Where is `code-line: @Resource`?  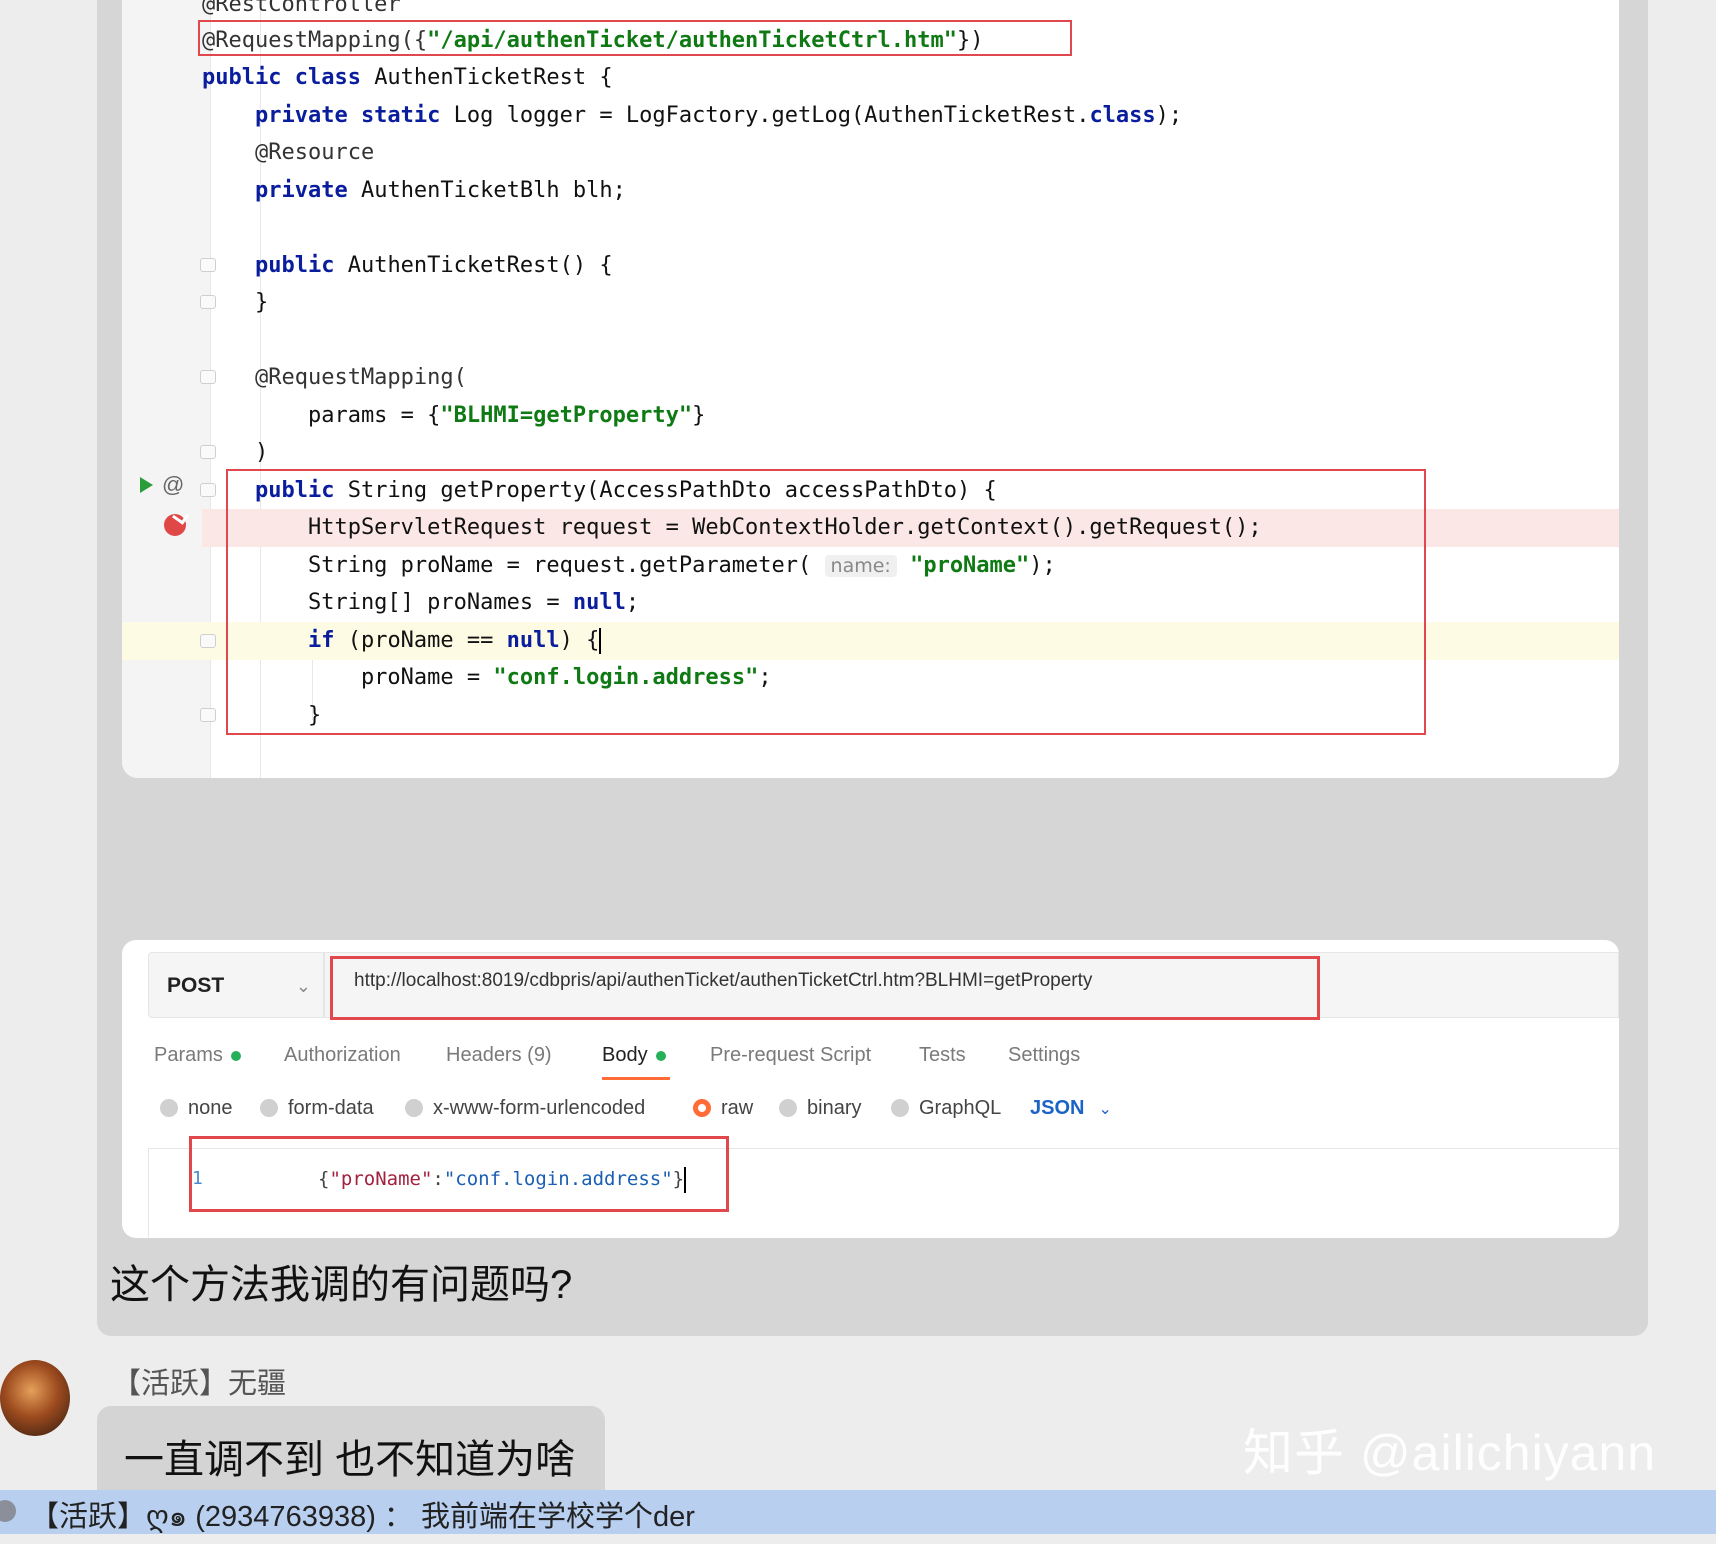
code-line: @Resource is located at coordinates (870, 153).